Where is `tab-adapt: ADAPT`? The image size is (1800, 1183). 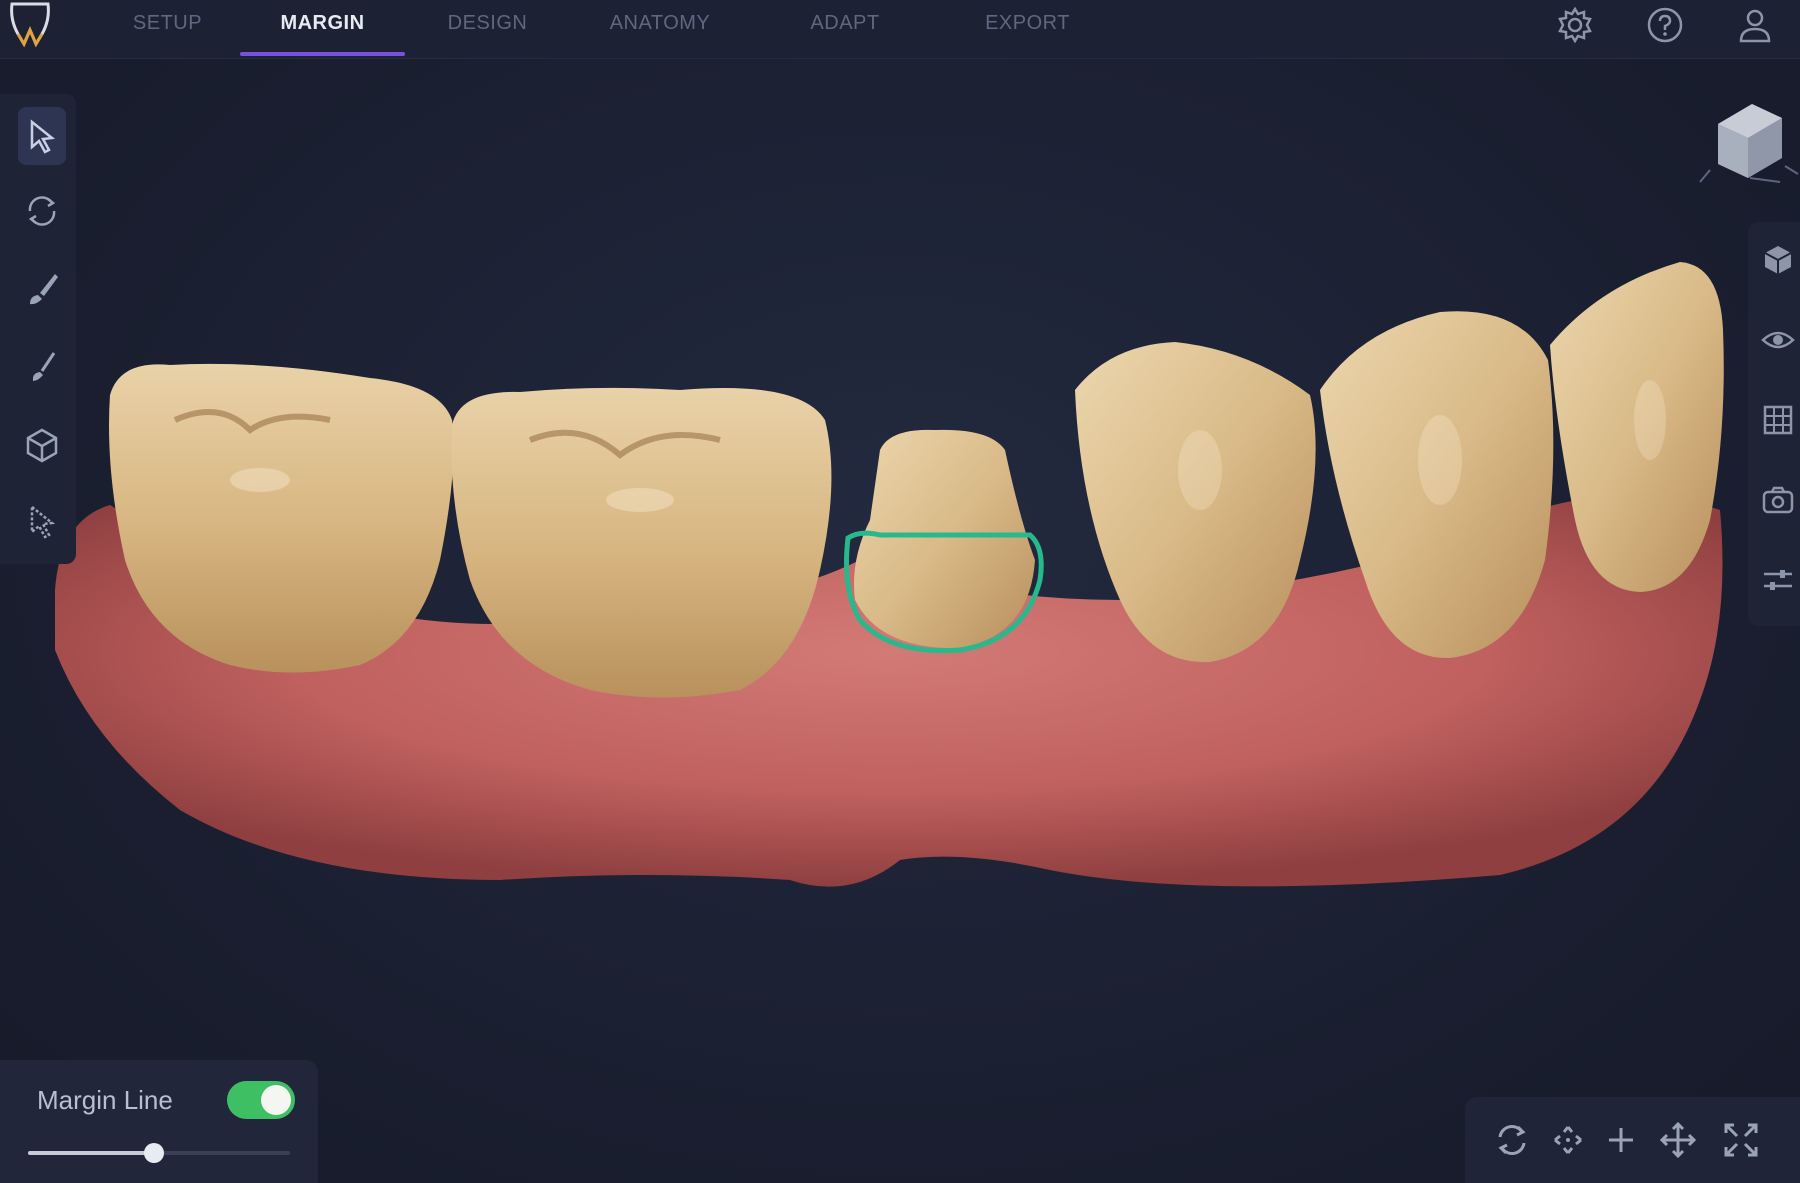
tab-adapt: ADAPT is located at coordinates (845, 28).